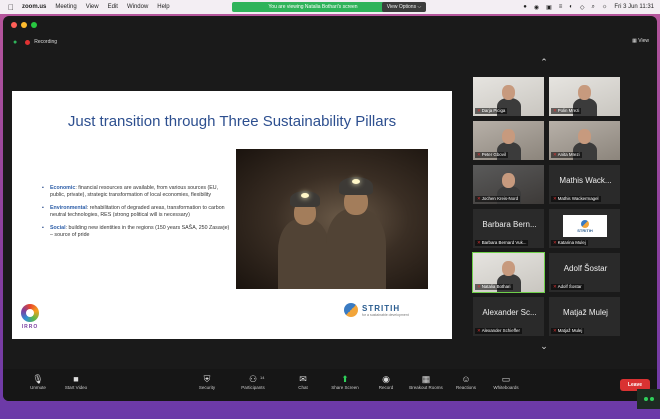 The width and height of the screenshot is (660, 419). I want to click on participant-name-label: ✕Natalia Bothari, so click(494, 287).